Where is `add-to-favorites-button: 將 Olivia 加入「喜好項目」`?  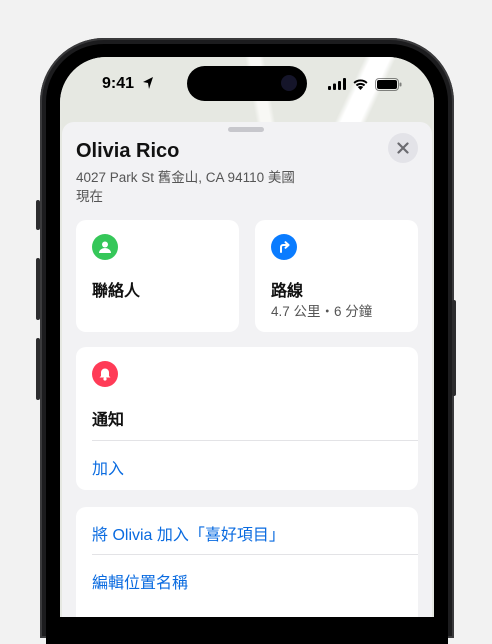
add-to-favorites-button: 將 Olivia 加入「喜好項目」 is located at coordinates (188, 533).